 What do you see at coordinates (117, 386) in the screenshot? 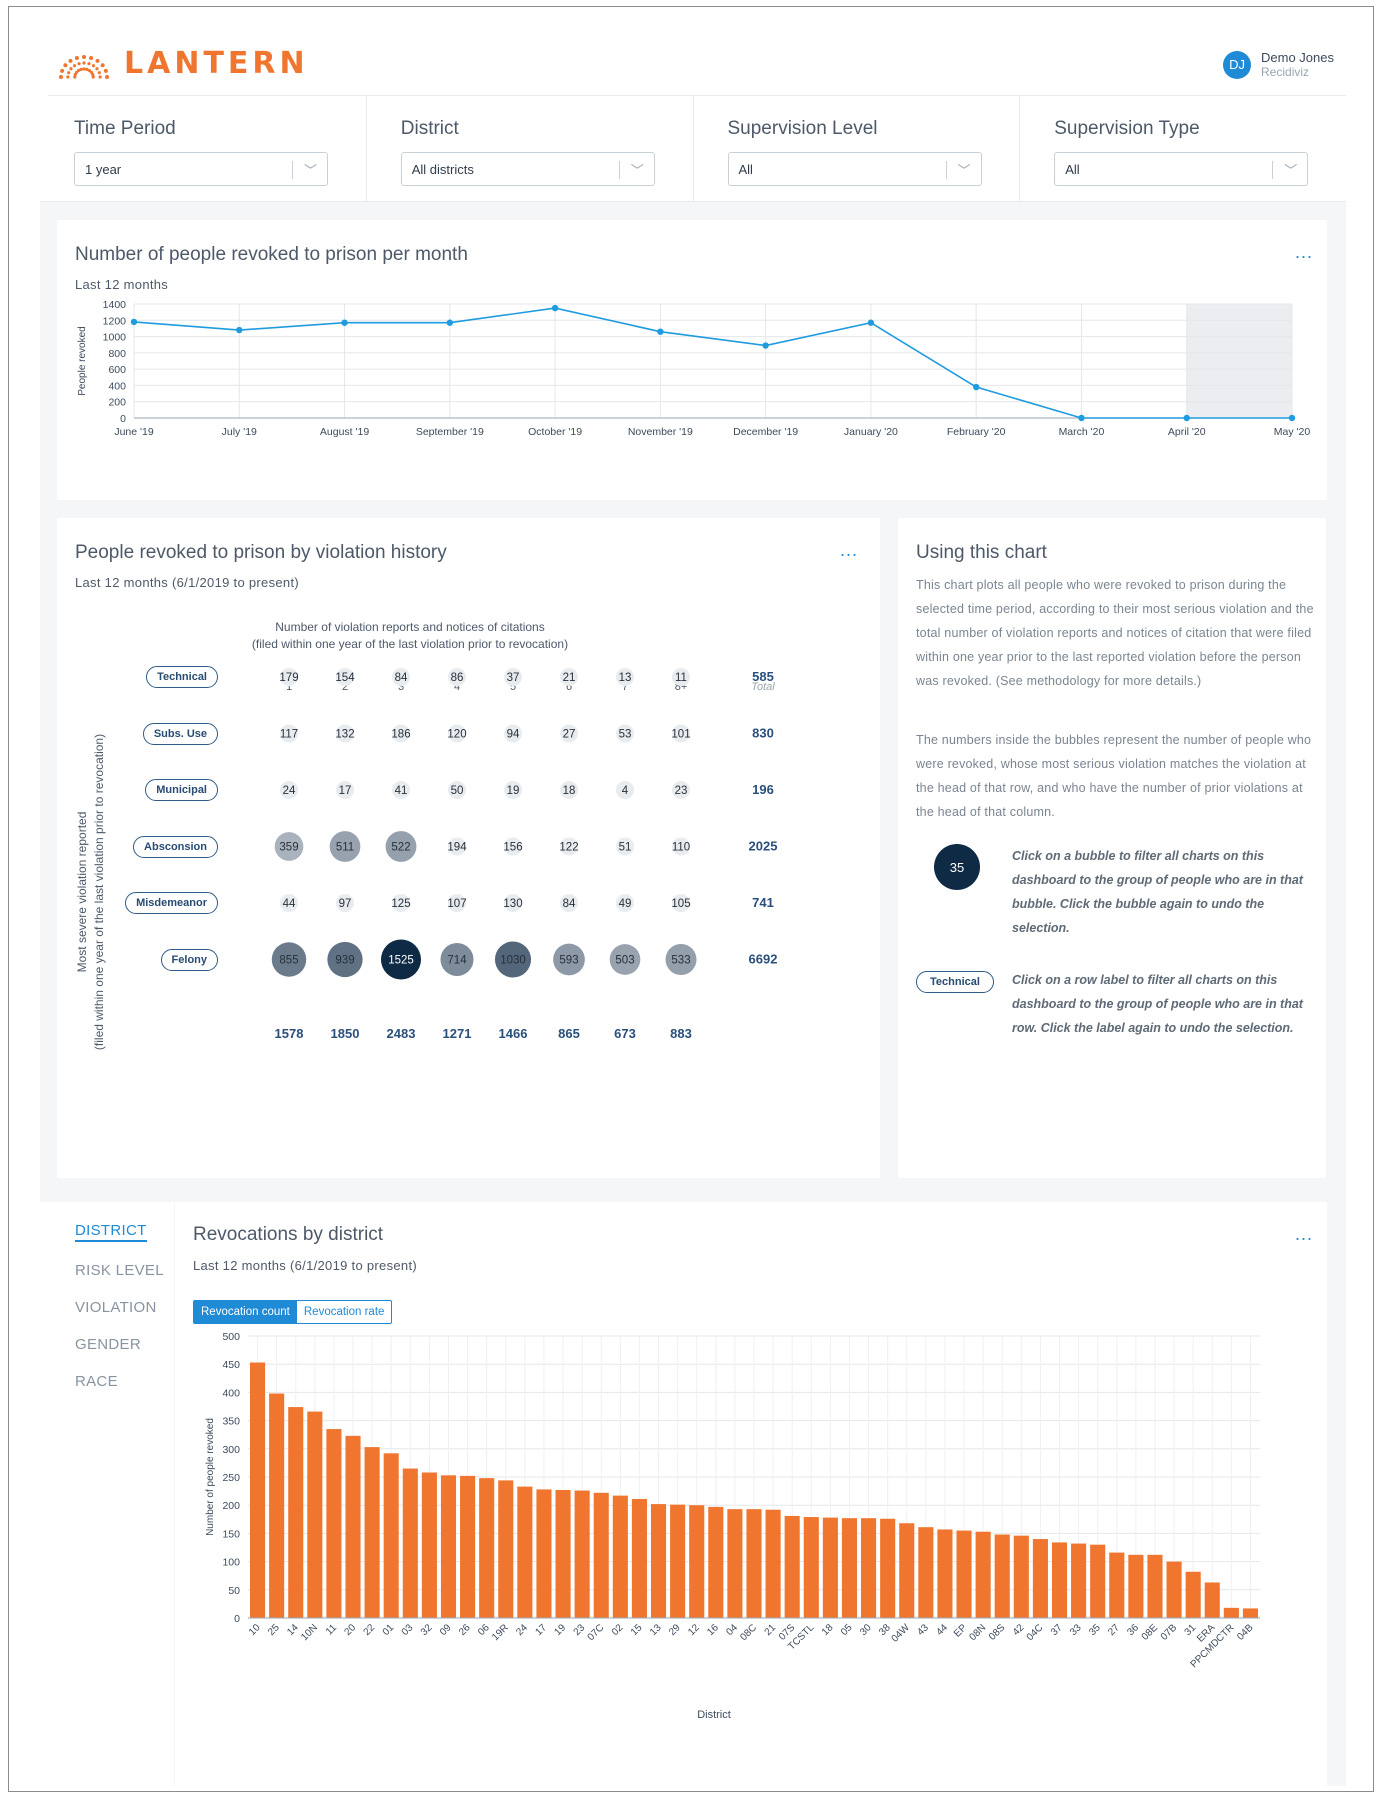
I see `y-tick-label: 400` at bounding box center [117, 386].